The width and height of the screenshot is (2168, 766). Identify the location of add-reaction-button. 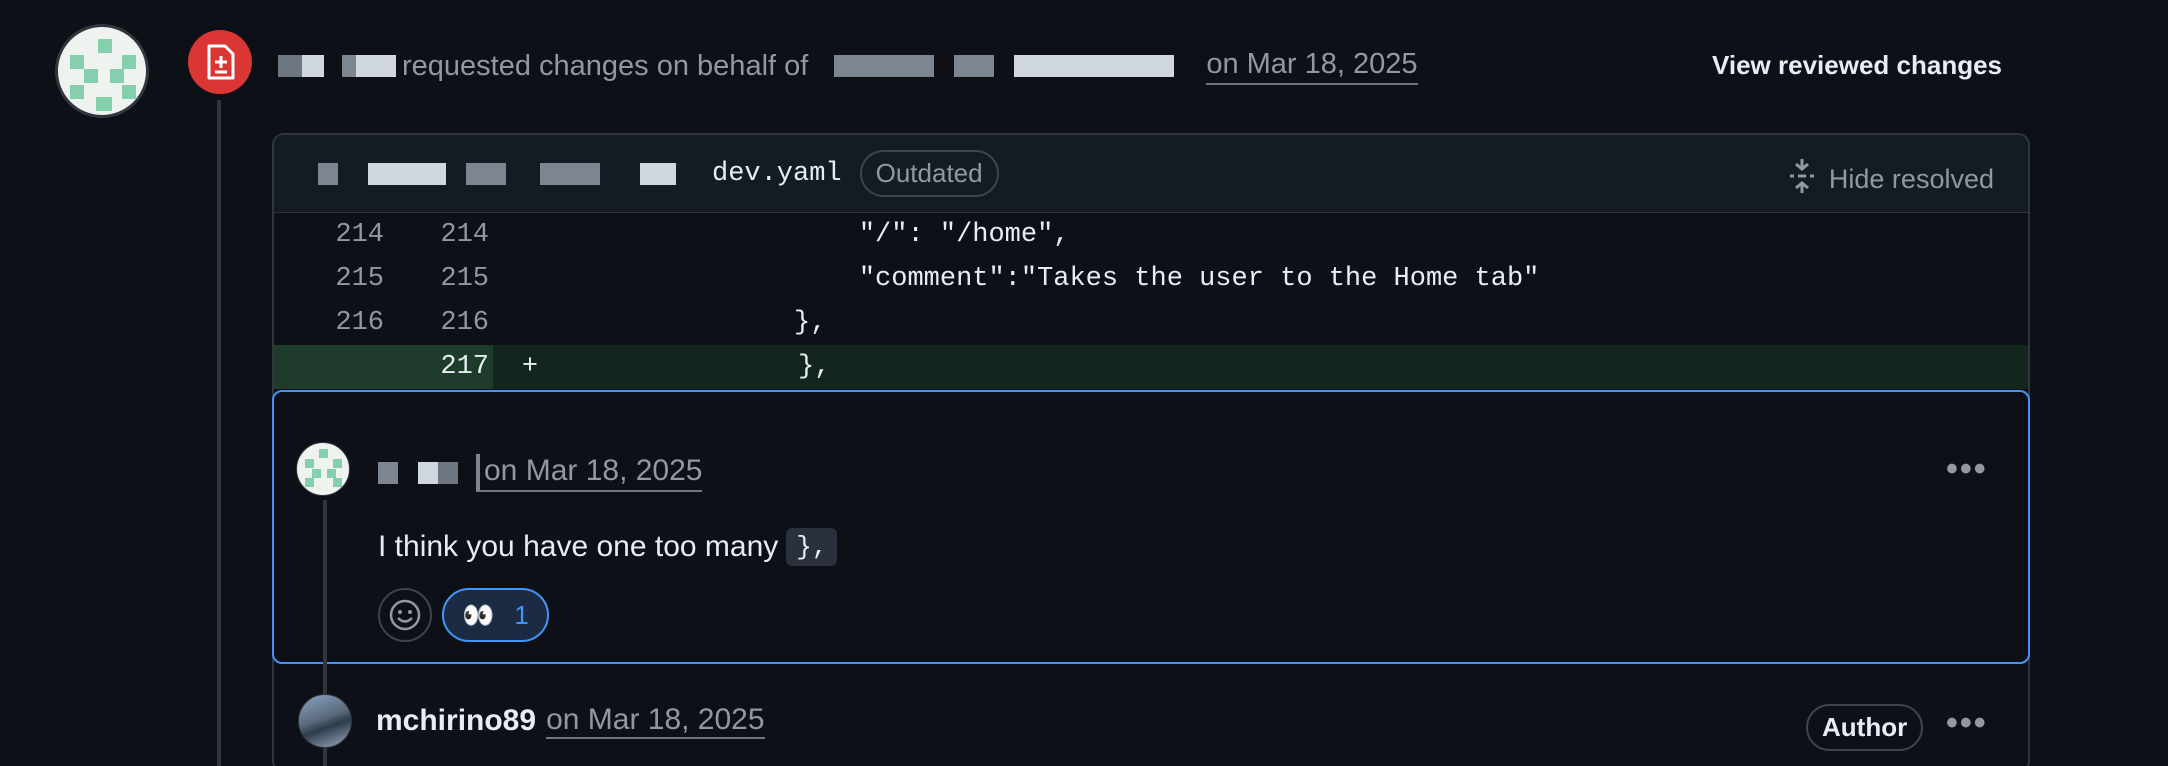
(405, 615).